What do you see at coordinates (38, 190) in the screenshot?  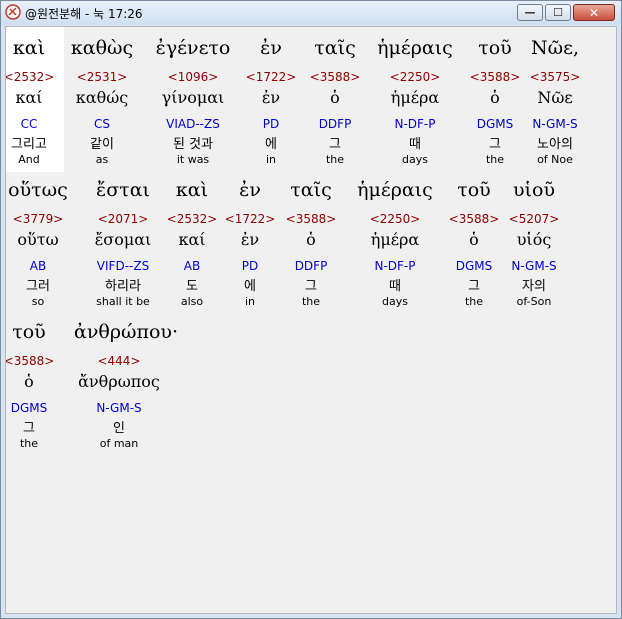 I see `greek-word: οὕτως` at bounding box center [38, 190].